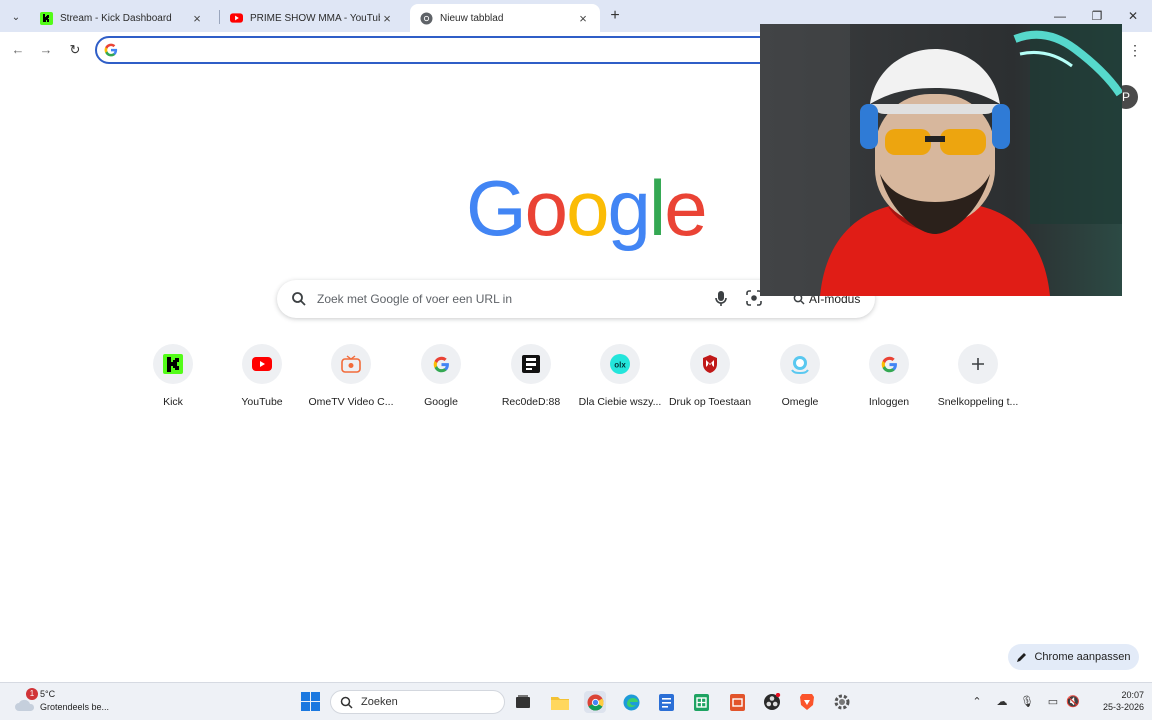 The height and width of the screenshot is (720, 1152). What do you see at coordinates (531, 402) in the screenshot?
I see `shortcut-label: Rec0deD:88` at bounding box center [531, 402].